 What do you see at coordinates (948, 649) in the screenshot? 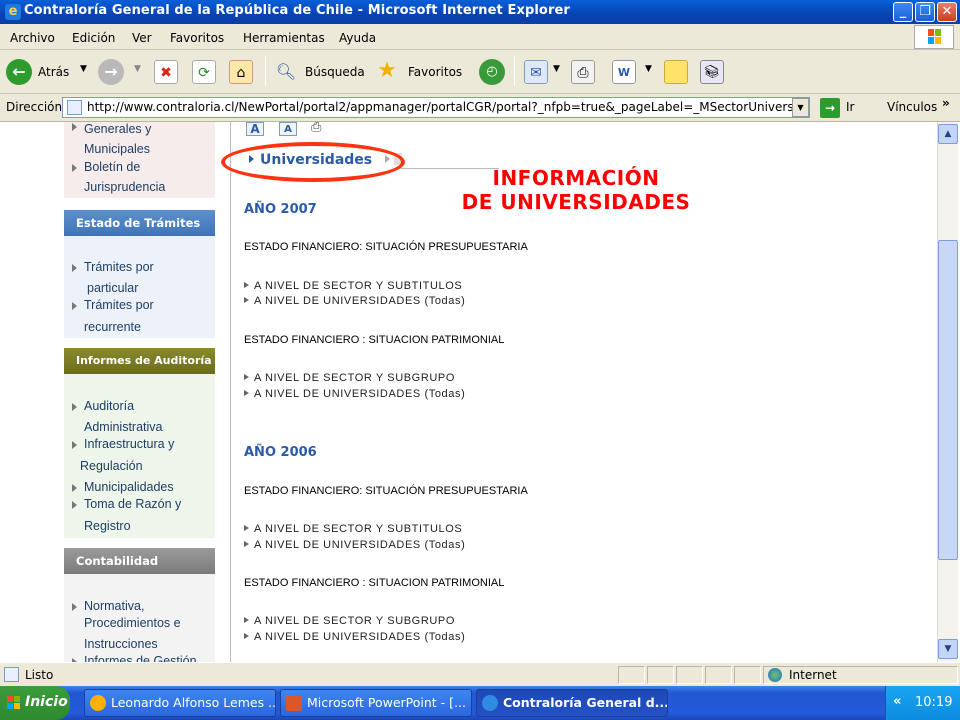
I see `scroll-down-icon: ▼` at bounding box center [948, 649].